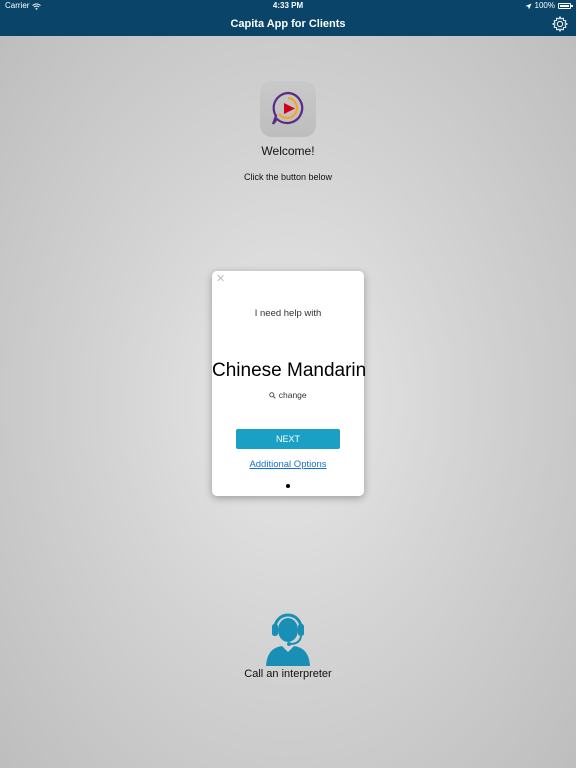 This screenshot has width=576, height=768. Describe the element at coordinates (288, 24) in the screenshot. I see `app-title: Capita App for Clients` at that location.